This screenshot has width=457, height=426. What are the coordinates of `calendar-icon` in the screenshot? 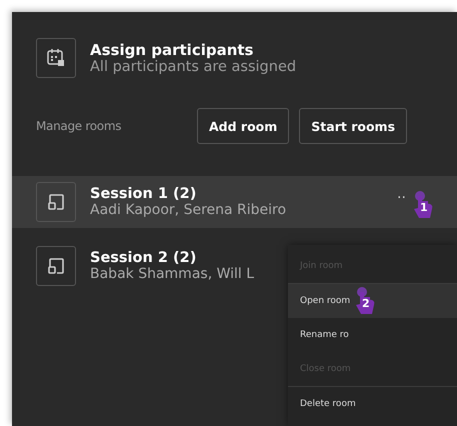 It's located at (56, 58).